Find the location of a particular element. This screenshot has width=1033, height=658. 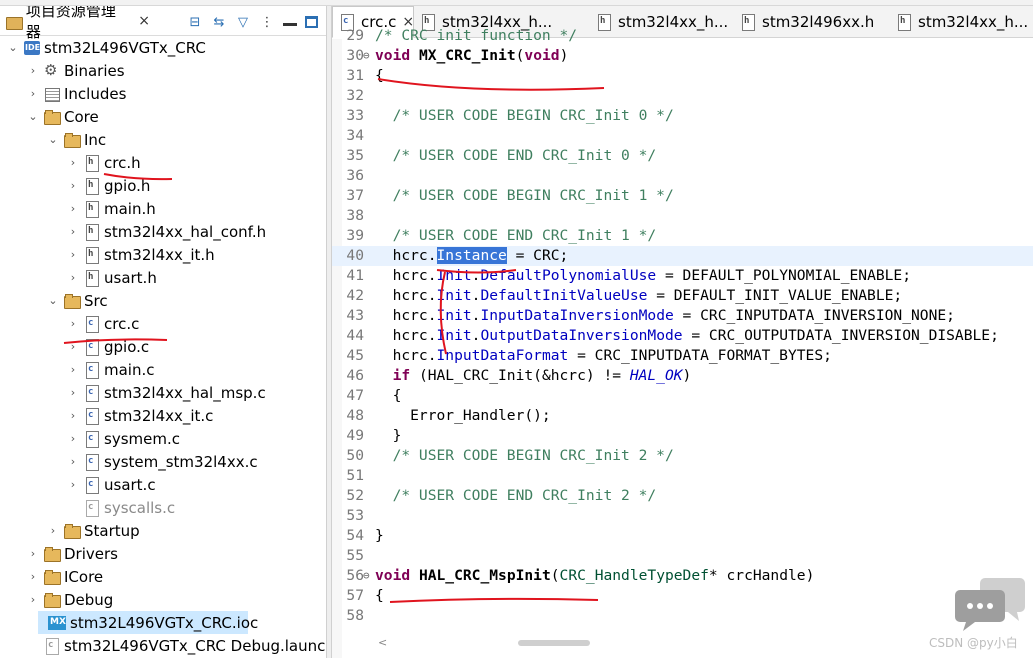

tree-item: ⌄ IDE stm32L496VGTx_CRC is located at coordinates (106, 47).